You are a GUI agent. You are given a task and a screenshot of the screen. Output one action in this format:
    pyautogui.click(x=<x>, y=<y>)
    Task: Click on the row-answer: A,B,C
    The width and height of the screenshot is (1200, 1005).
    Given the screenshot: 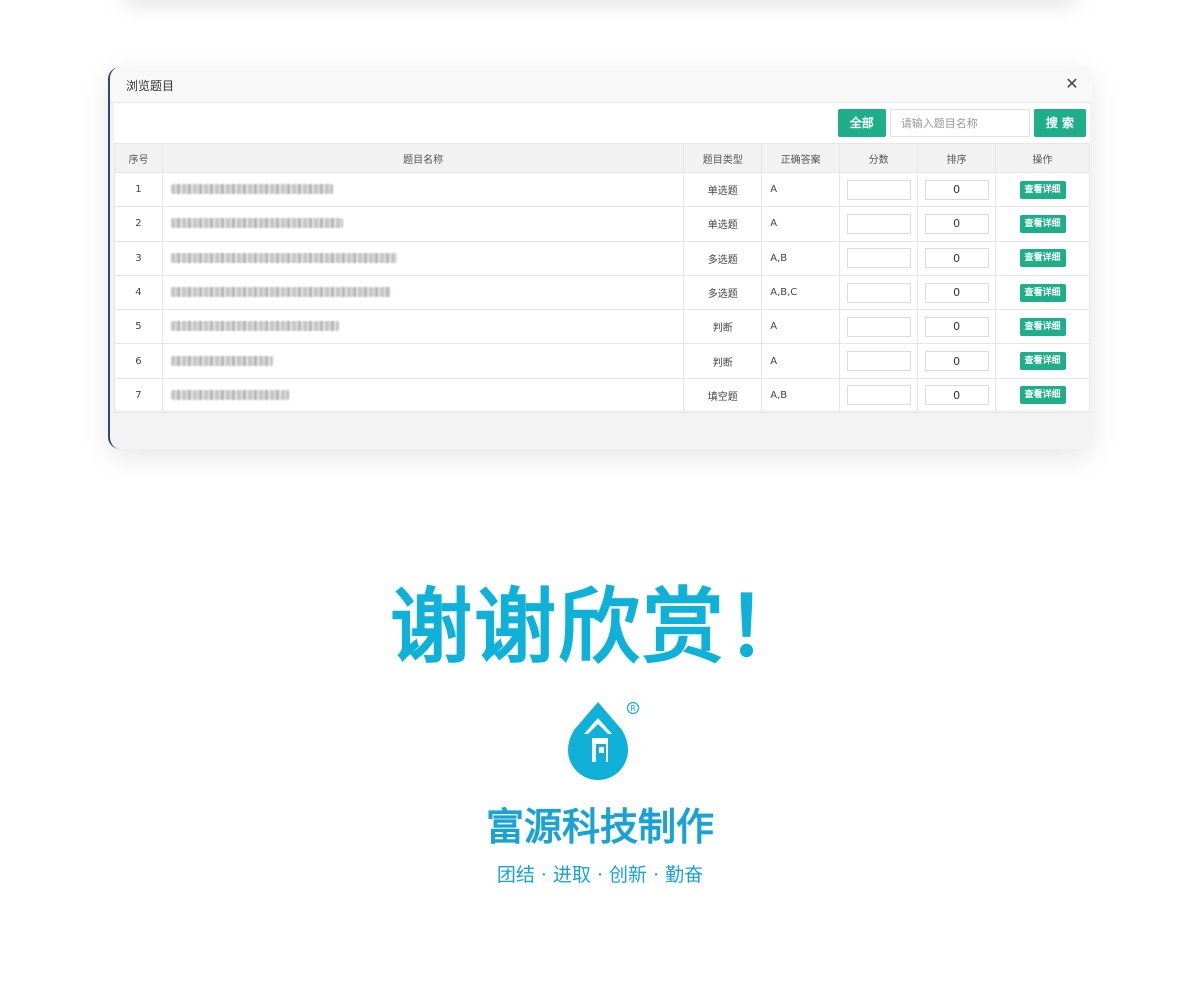 What is the action you would take?
    pyautogui.click(x=801, y=292)
    